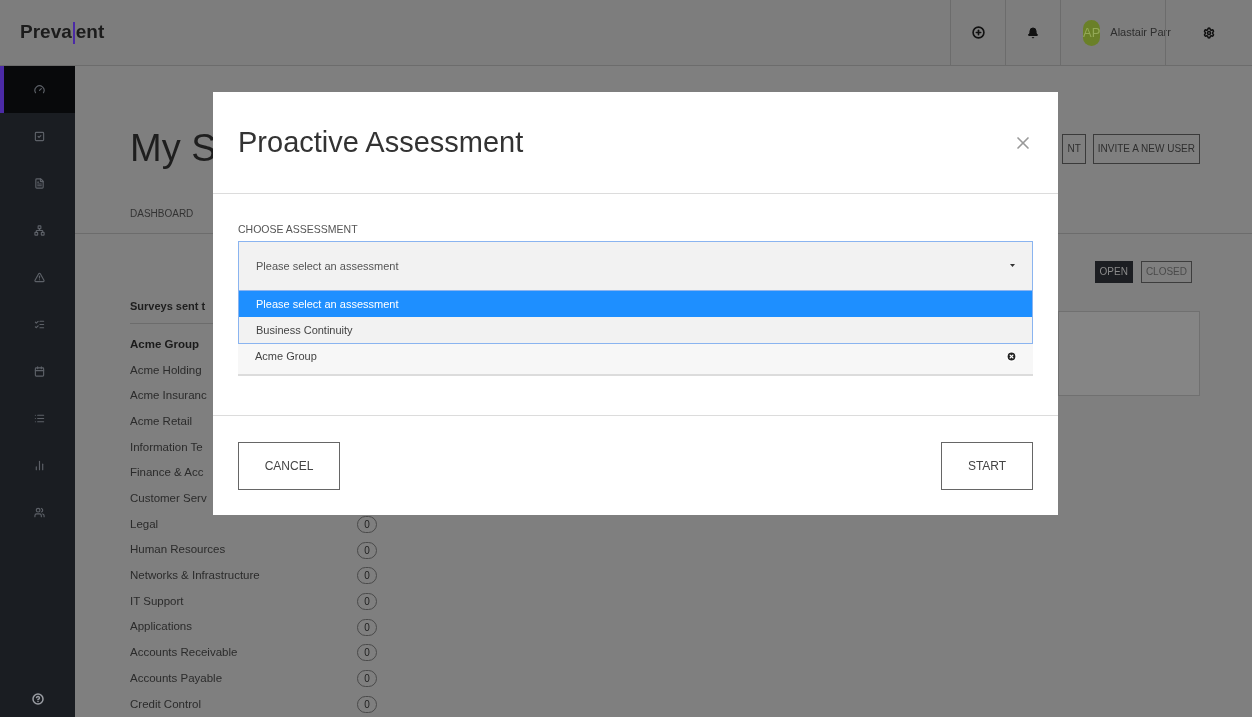 The image size is (1252, 717). I want to click on filter-toggle: OPEN, so click(1113, 271).